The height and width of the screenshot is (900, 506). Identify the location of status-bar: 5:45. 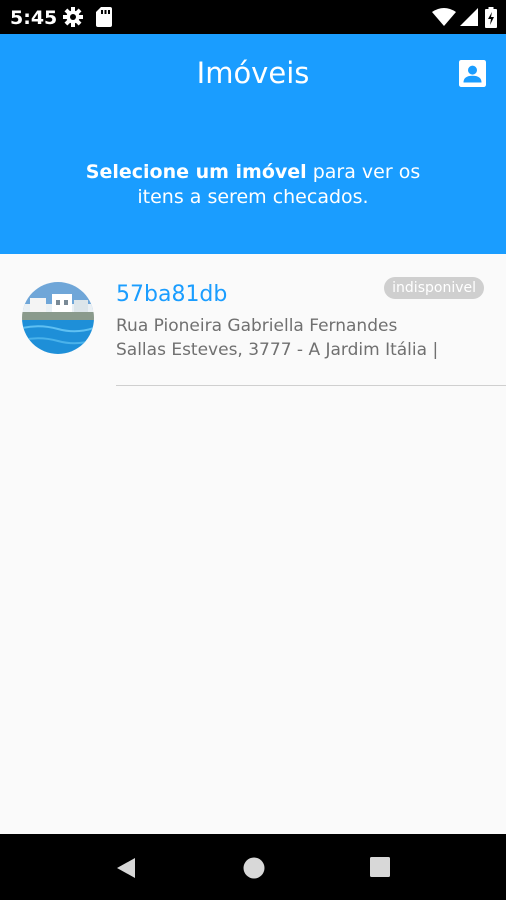
(253, 17).